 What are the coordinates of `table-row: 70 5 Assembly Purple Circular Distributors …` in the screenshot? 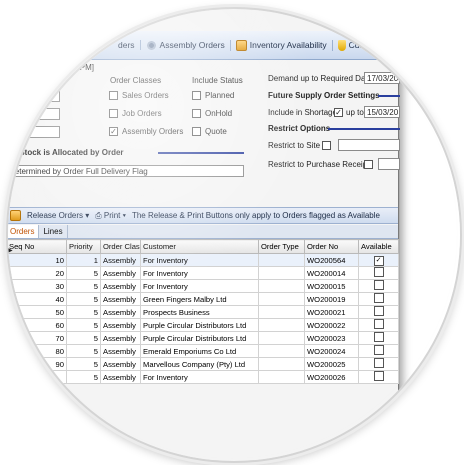 It's located at (203, 338).